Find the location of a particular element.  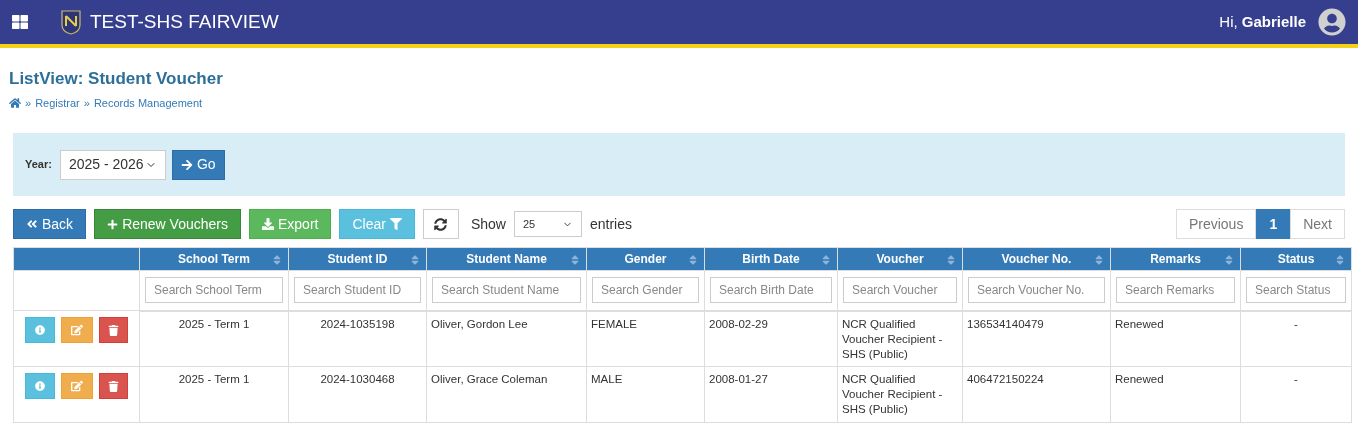

column-header: Voucher No. is located at coordinates (1036, 259).